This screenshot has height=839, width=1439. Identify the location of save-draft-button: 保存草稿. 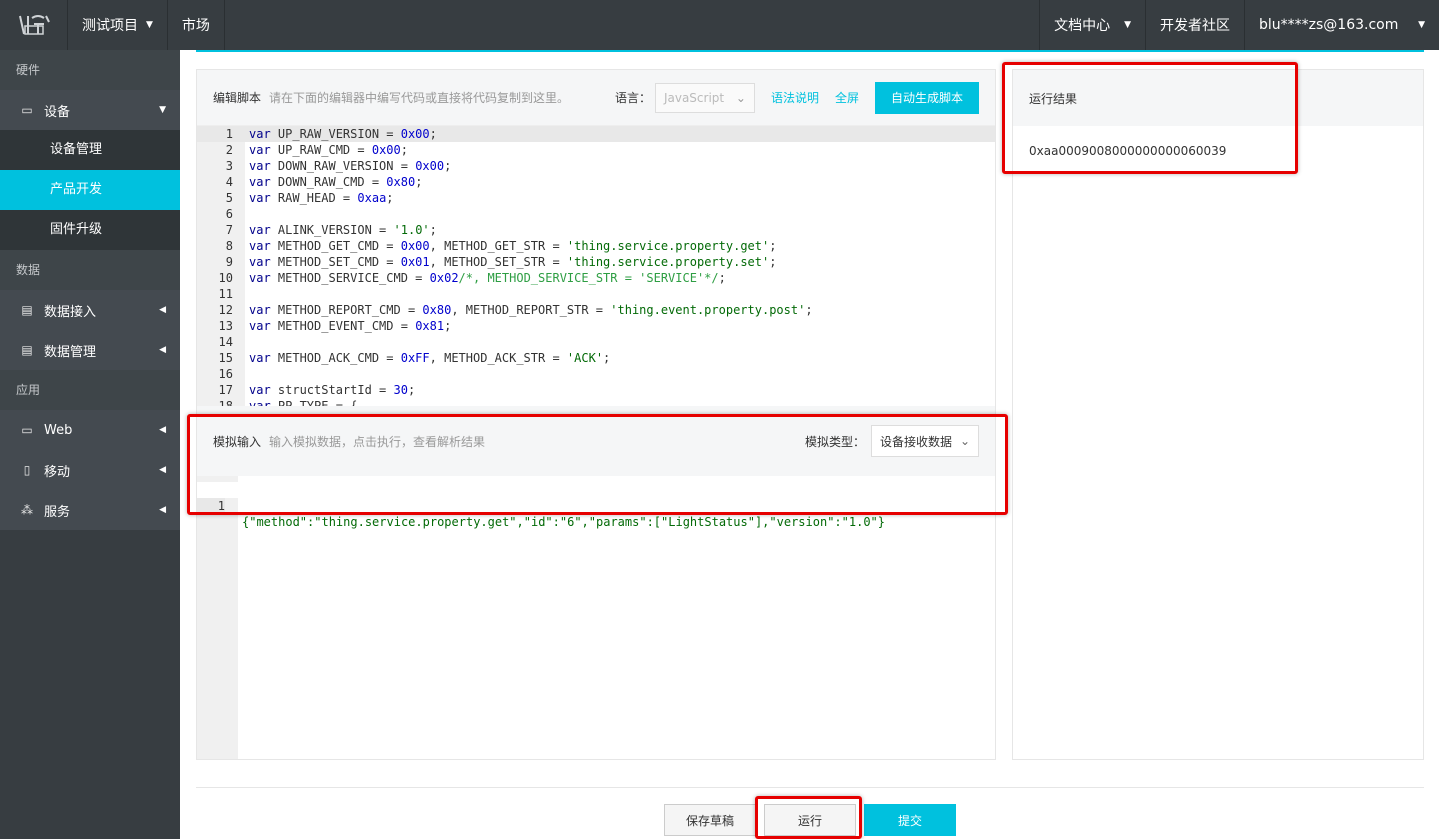
(710, 820).